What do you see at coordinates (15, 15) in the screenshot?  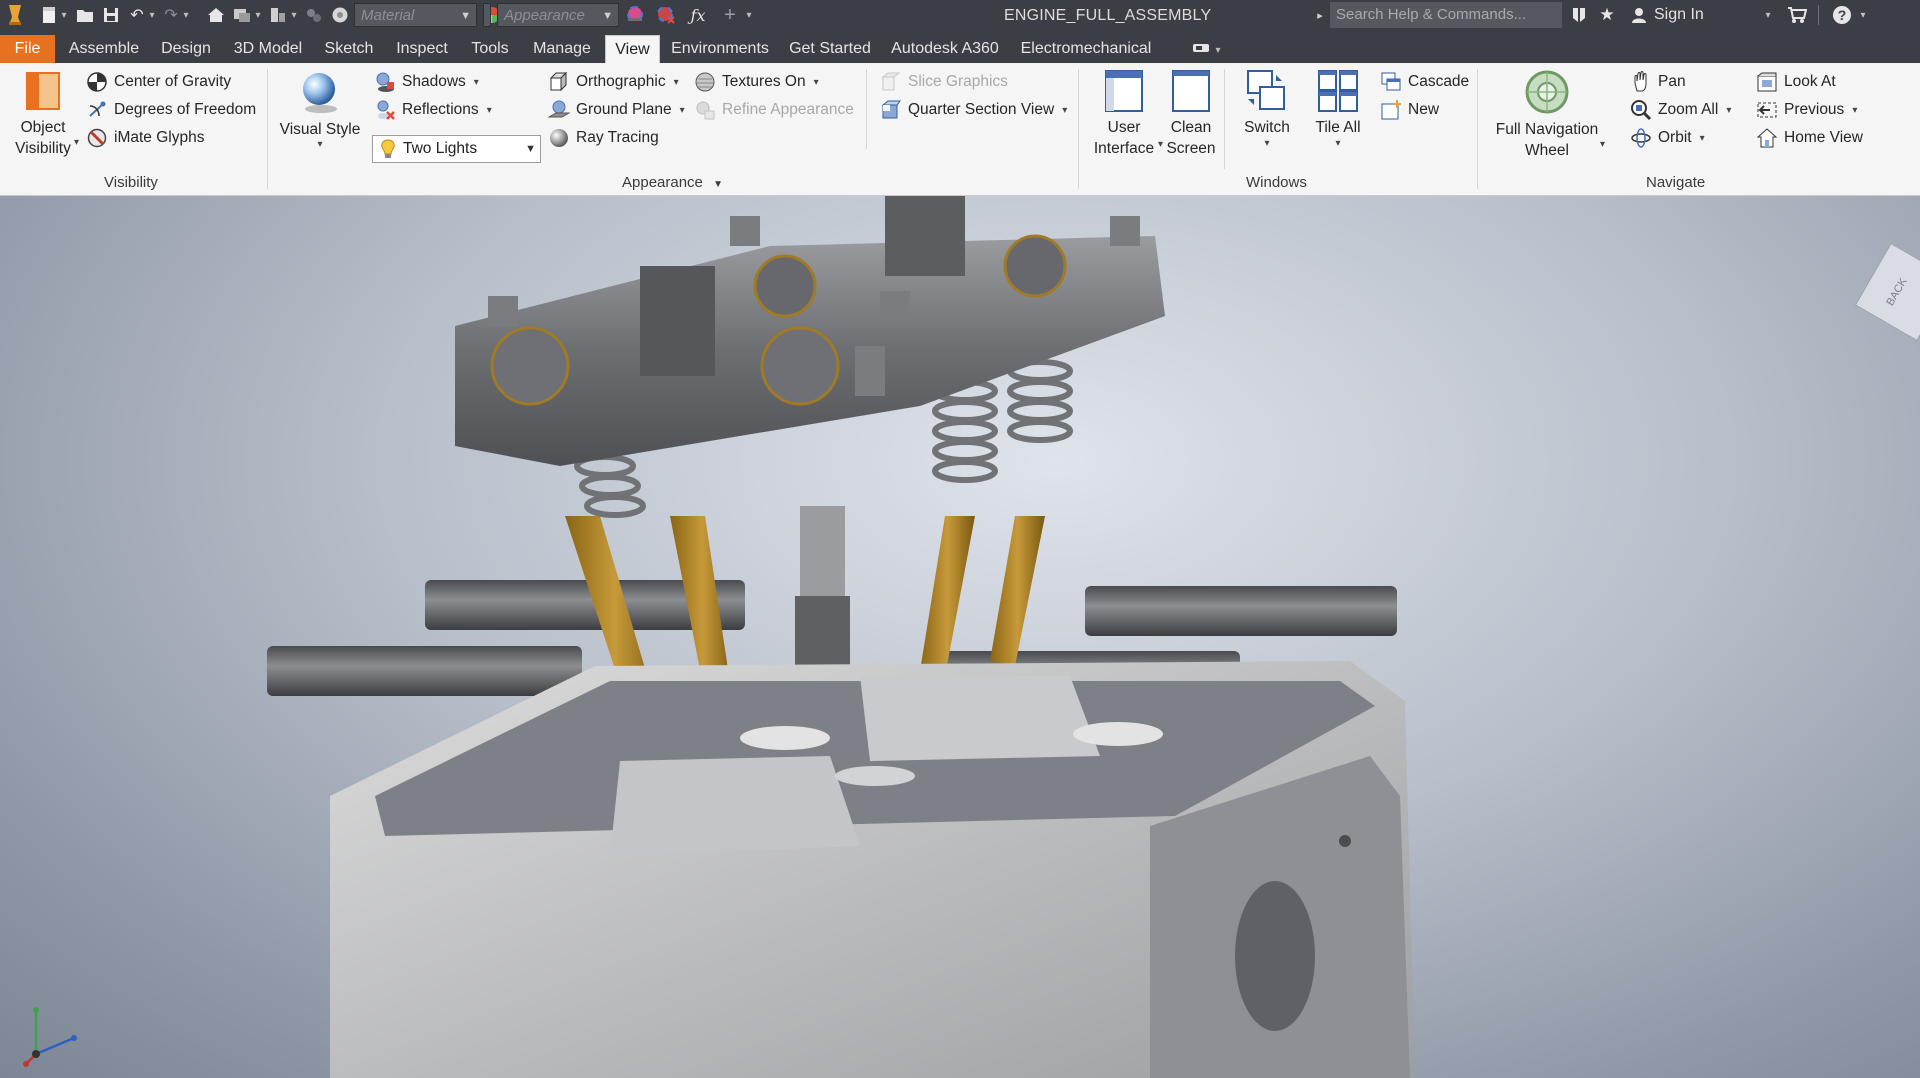 I see `app-logo-icon` at bounding box center [15, 15].